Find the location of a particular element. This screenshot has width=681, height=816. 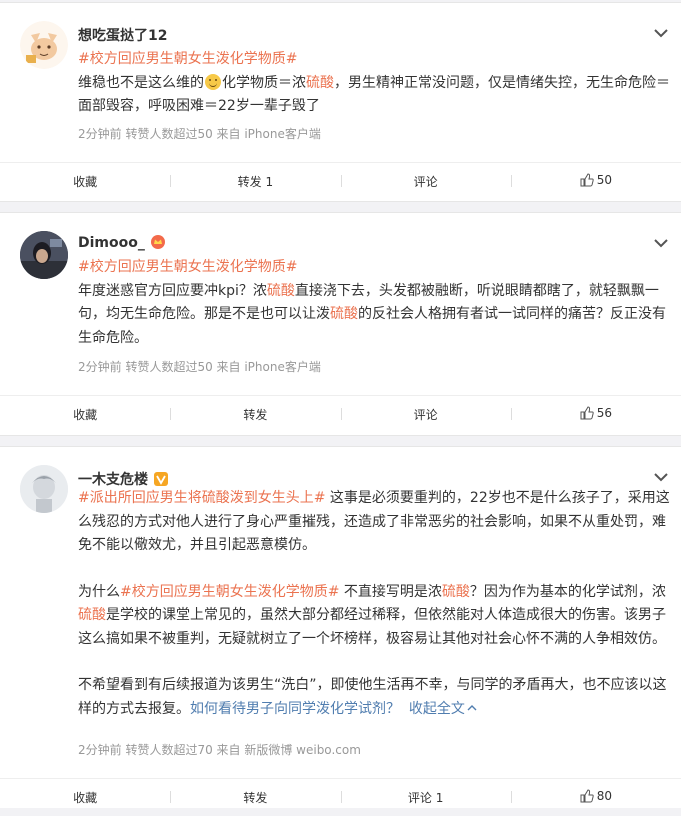

chevron-up-icon is located at coordinates (472, 707).